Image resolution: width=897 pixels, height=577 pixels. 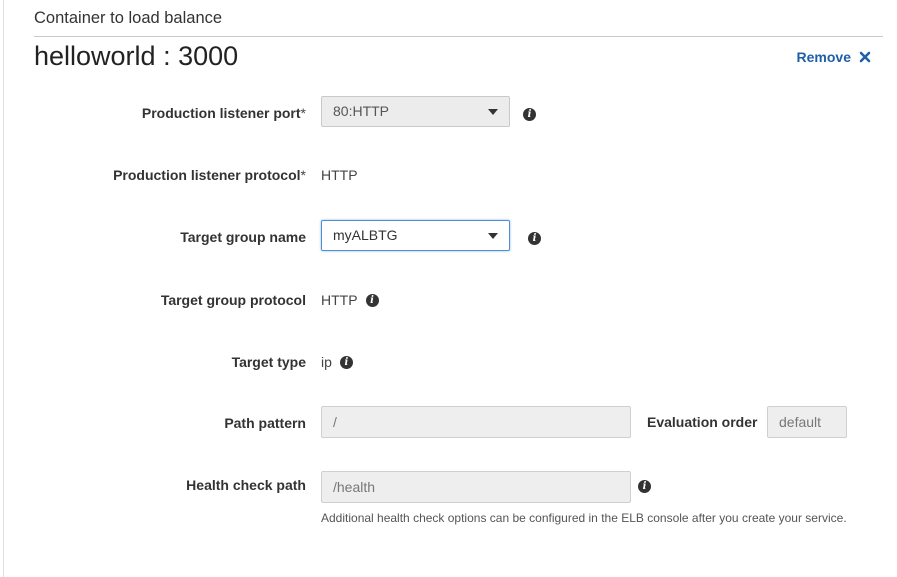 What do you see at coordinates (265, 423) in the screenshot?
I see `path-pattern-label: Path pattern` at bounding box center [265, 423].